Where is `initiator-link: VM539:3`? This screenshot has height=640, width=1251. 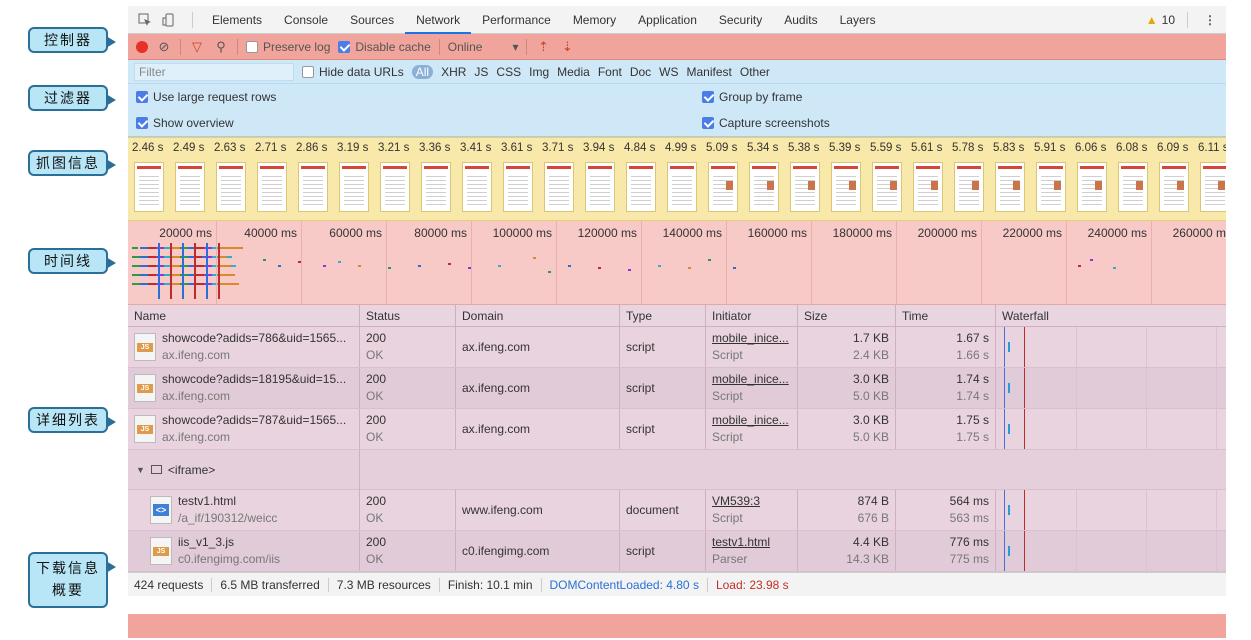
initiator-link: VM539:3 is located at coordinates (751, 501).